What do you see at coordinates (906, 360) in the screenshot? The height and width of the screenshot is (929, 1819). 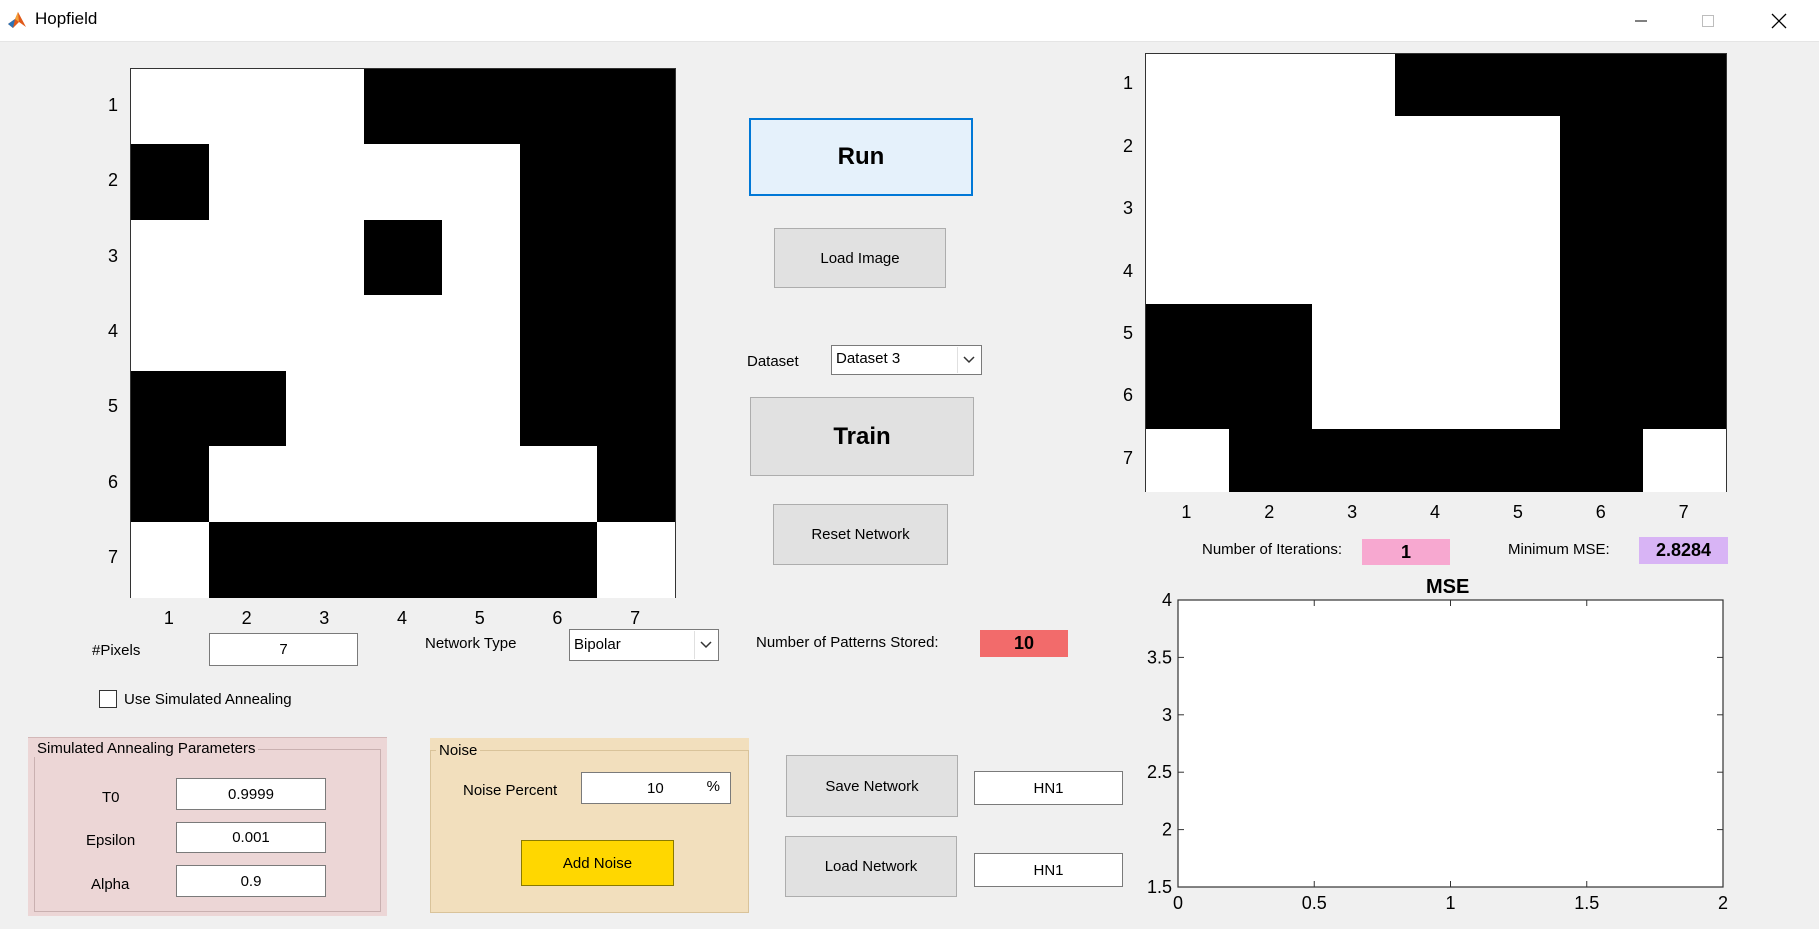 I see `dataset-select: Dataset 3` at bounding box center [906, 360].